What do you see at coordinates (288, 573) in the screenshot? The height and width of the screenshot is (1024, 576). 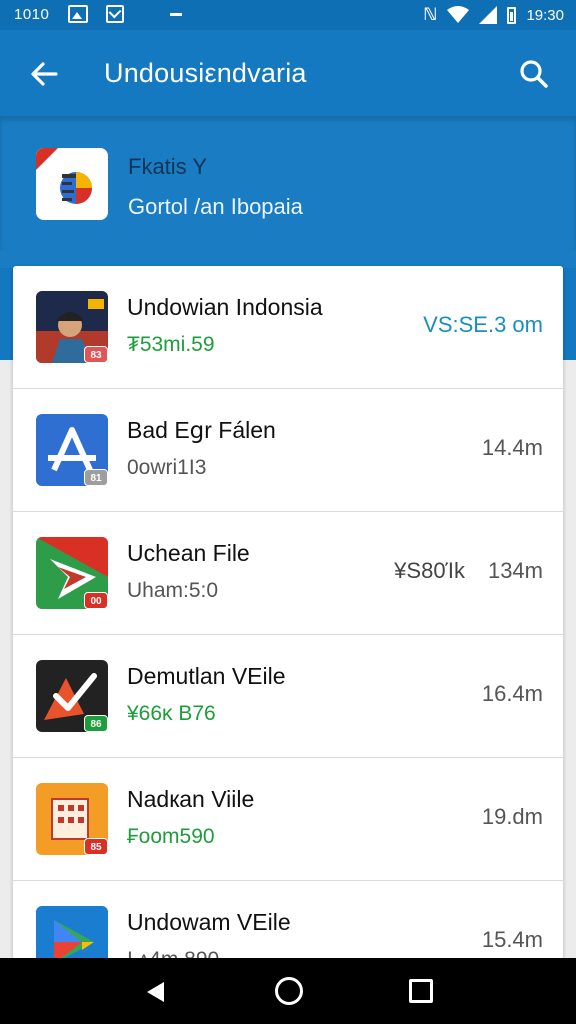 I see `list-item: 00 Uchean File Uham:5:0 ¥S80Ίk 134m` at bounding box center [288, 573].